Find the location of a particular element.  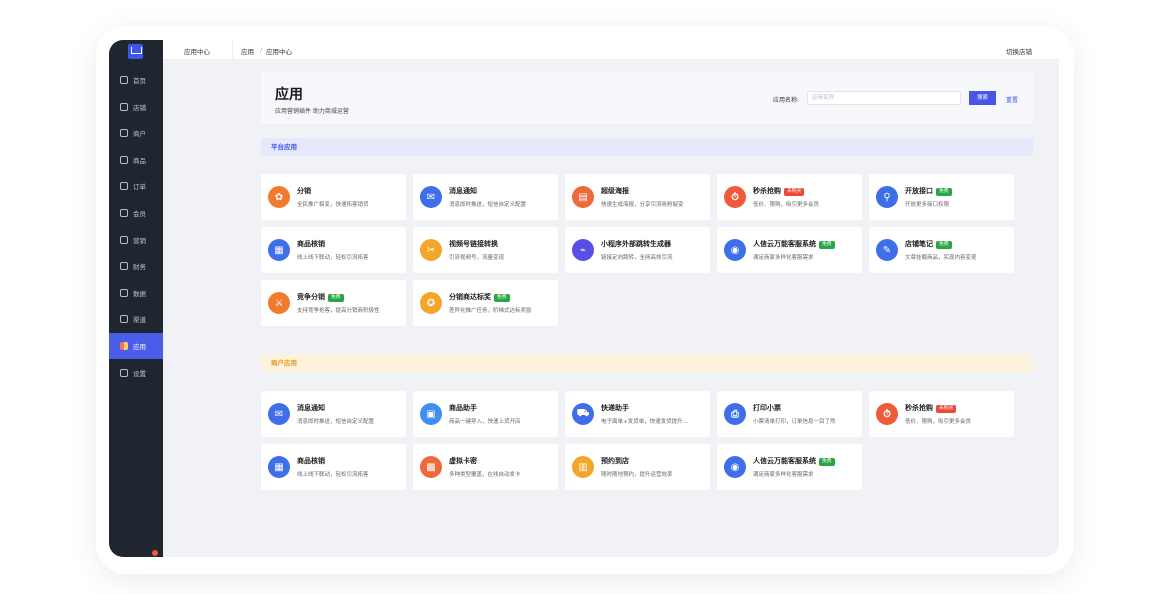

app-card: ⚲ 开放接口 免费 开放更多接口权限 is located at coordinates (941, 197).